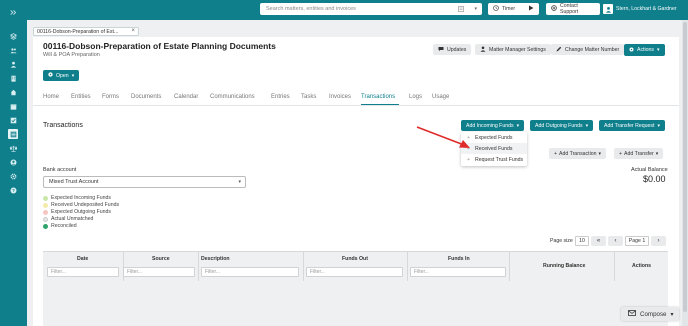 This screenshot has width=688, height=326. I want to click on ledger-icon, so click(13, 134).